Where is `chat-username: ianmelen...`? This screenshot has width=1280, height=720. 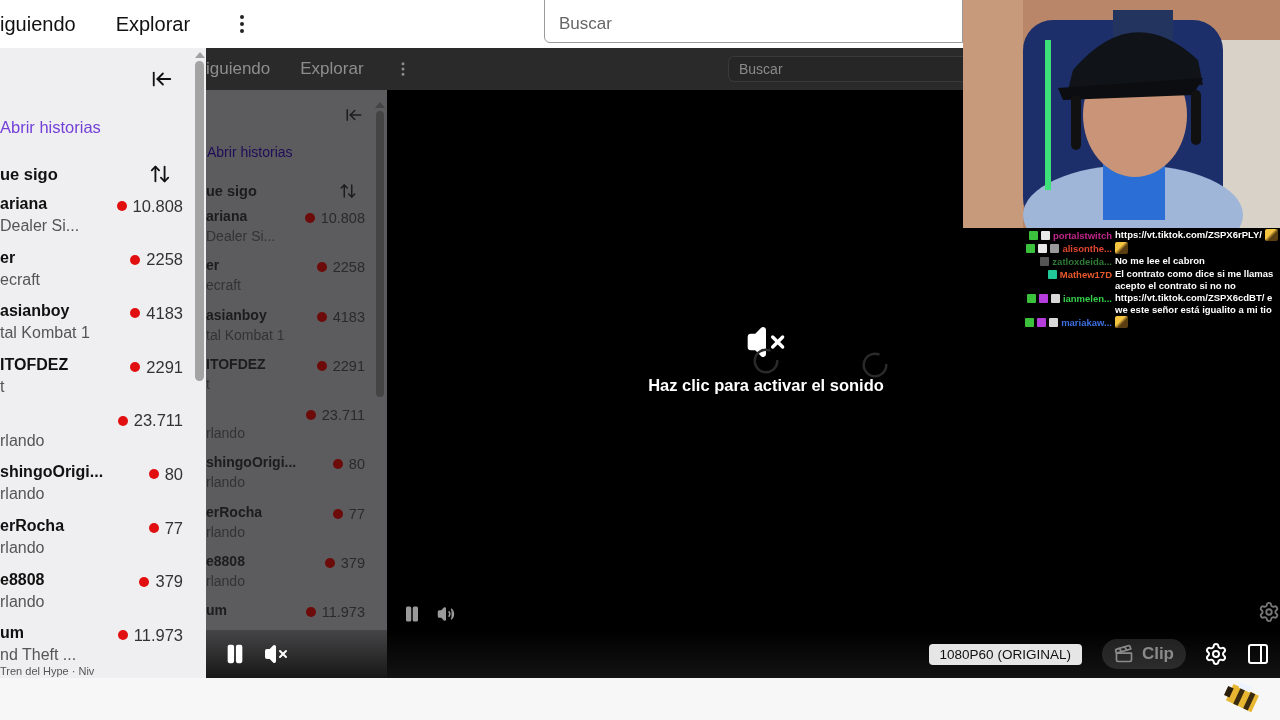
chat-username: ianmelen... is located at coordinates (1087, 298).